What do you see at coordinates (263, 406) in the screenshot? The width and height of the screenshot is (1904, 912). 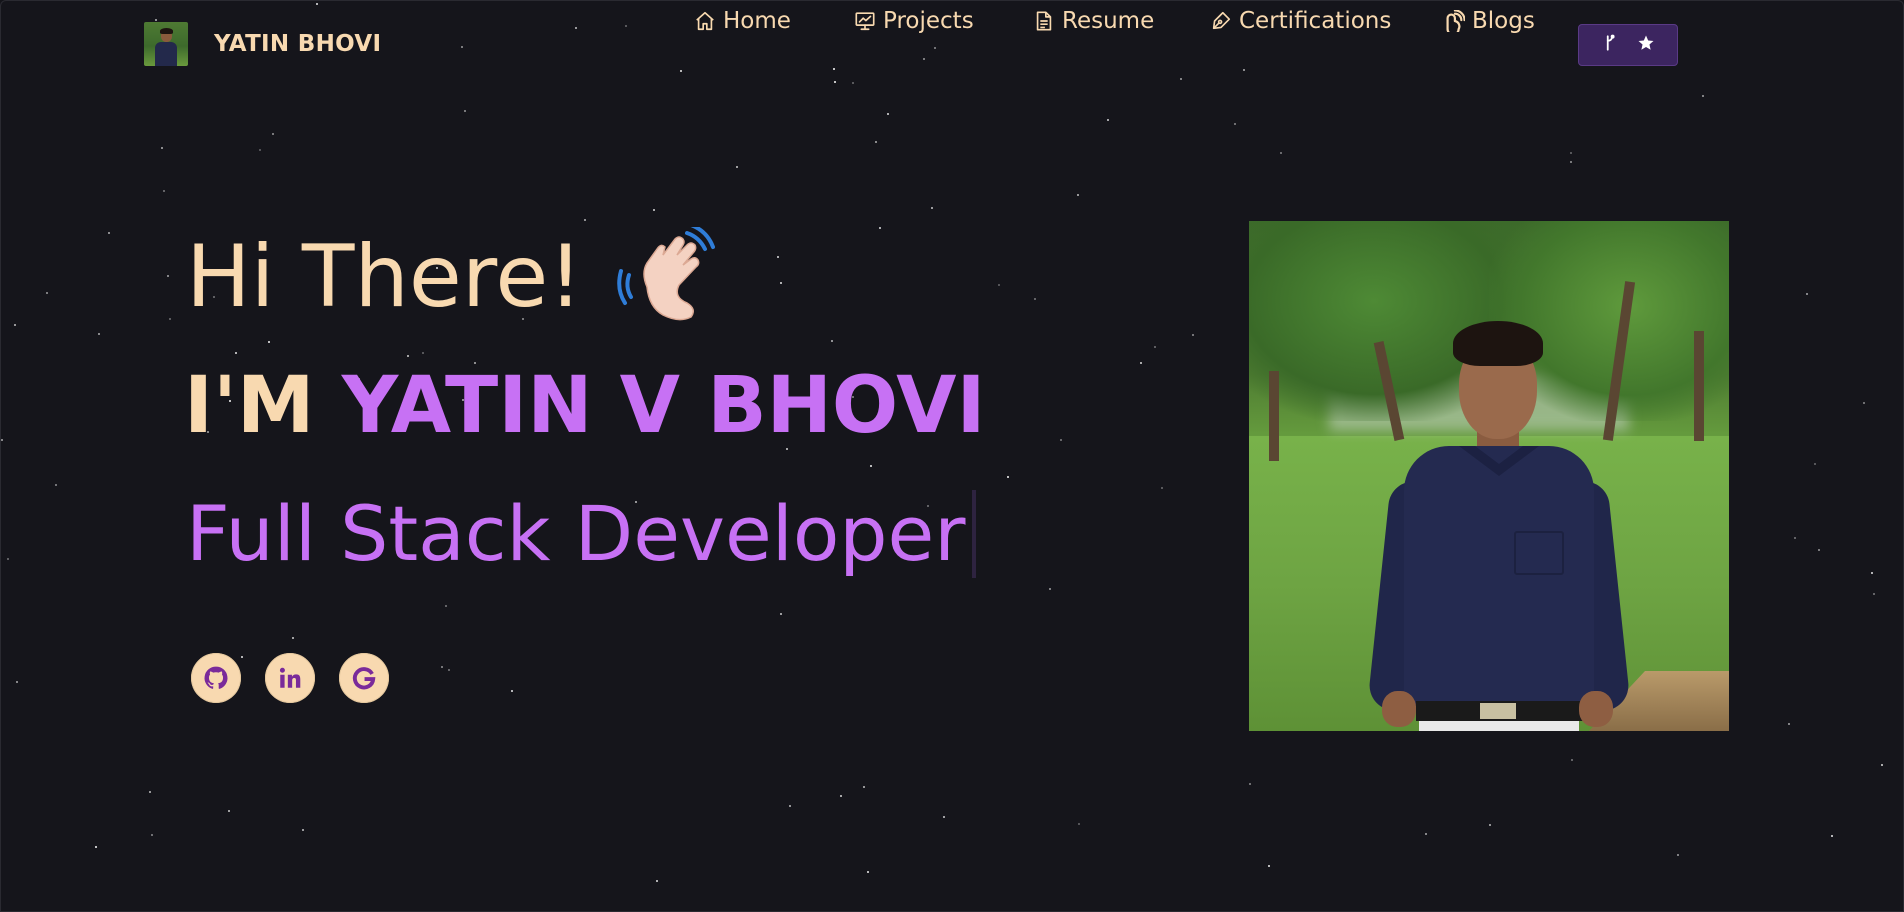 I see `intro-prefix: I'M` at bounding box center [263, 406].